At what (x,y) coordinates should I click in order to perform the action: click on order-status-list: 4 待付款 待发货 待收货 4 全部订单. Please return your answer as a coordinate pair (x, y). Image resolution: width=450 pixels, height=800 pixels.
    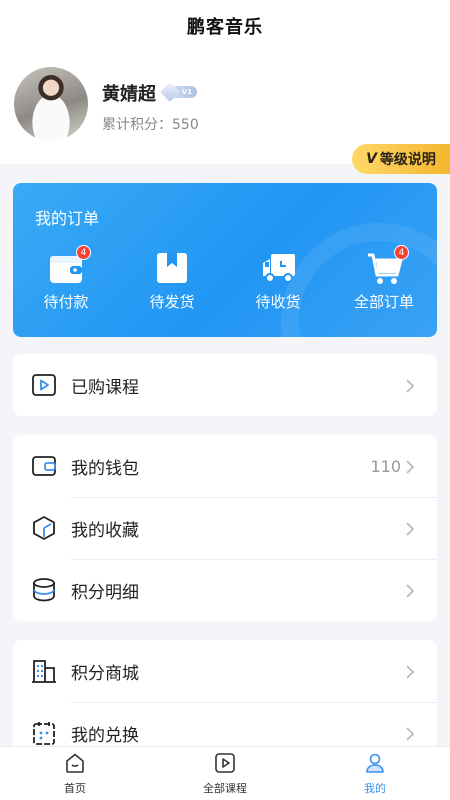
    Looking at the image, I should click on (225, 278).